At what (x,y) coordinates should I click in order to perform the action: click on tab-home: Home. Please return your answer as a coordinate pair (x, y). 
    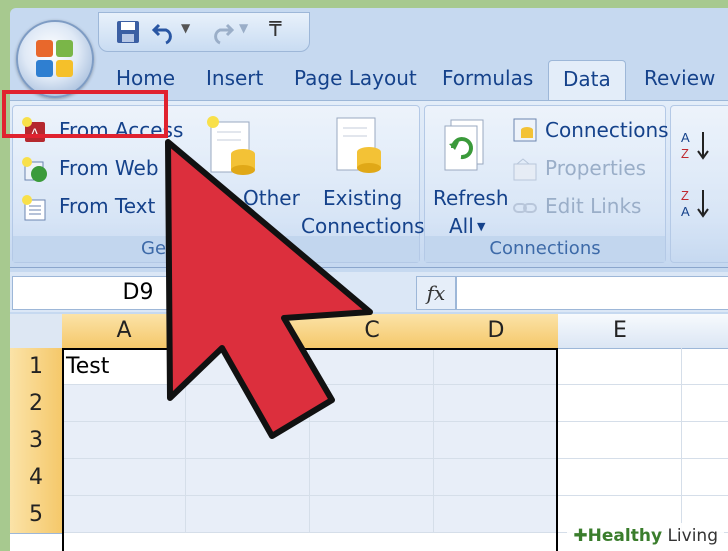
    Looking at the image, I should click on (145, 78).